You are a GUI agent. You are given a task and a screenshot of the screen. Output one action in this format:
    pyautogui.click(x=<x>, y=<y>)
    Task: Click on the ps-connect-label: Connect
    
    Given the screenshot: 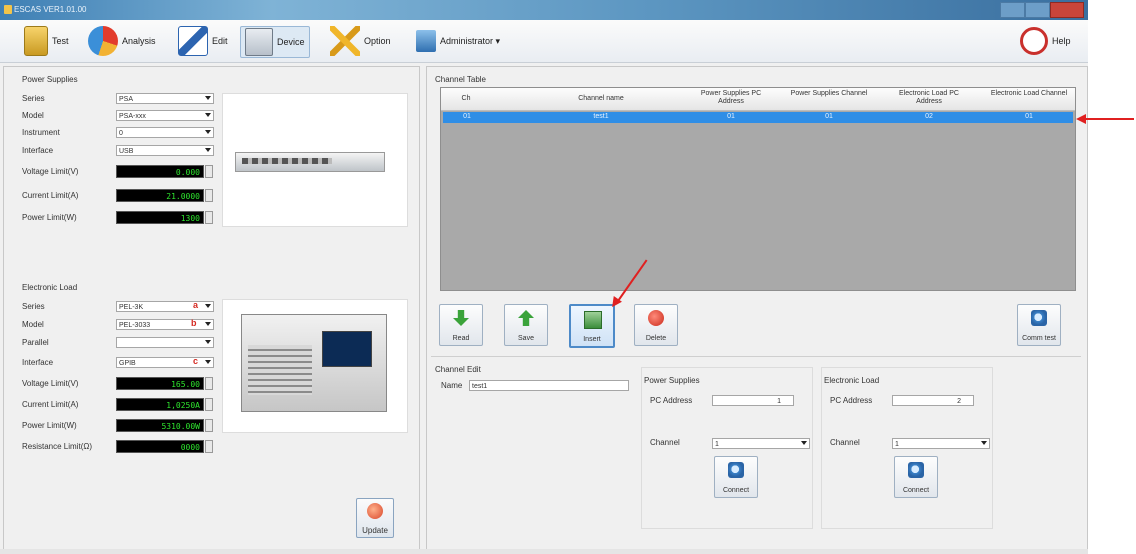 What is the action you would take?
    pyautogui.click(x=736, y=490)
    